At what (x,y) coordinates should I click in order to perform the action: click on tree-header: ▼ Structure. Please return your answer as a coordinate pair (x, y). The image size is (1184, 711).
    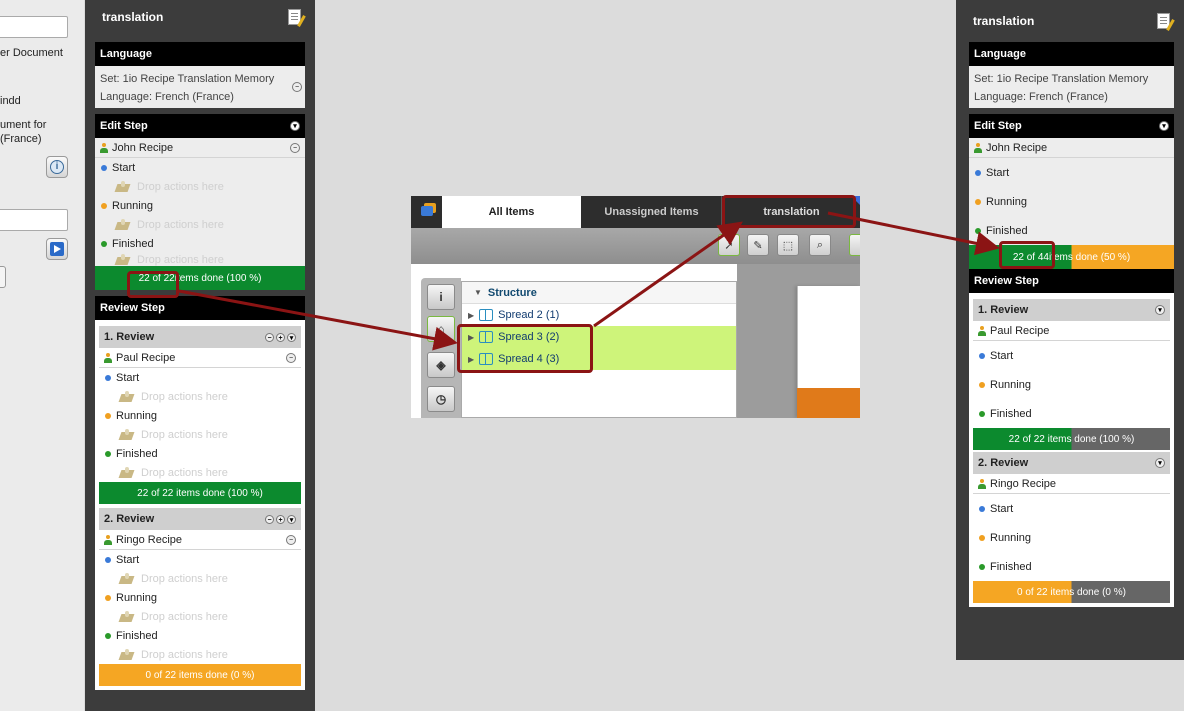
    Looking at the image, I should click on (599, 293).